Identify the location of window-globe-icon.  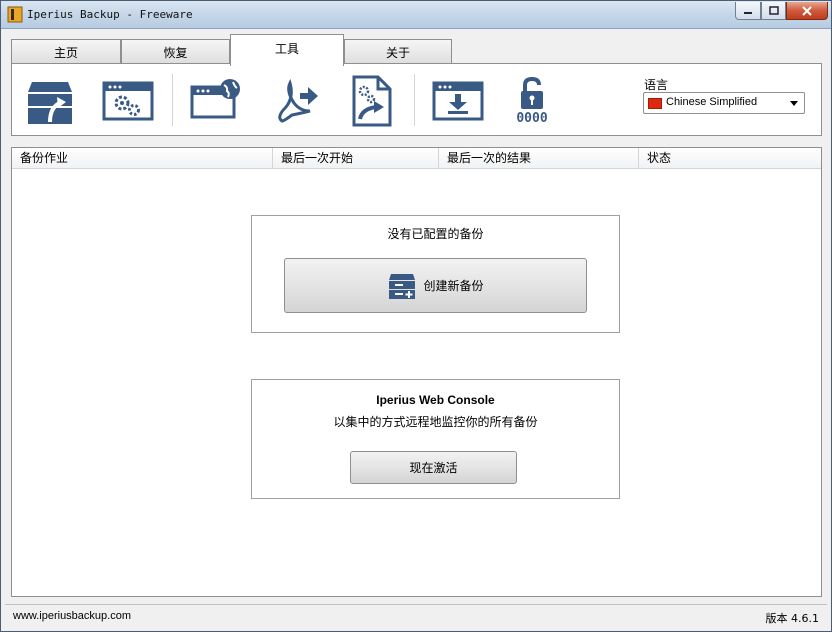
(215, 99).